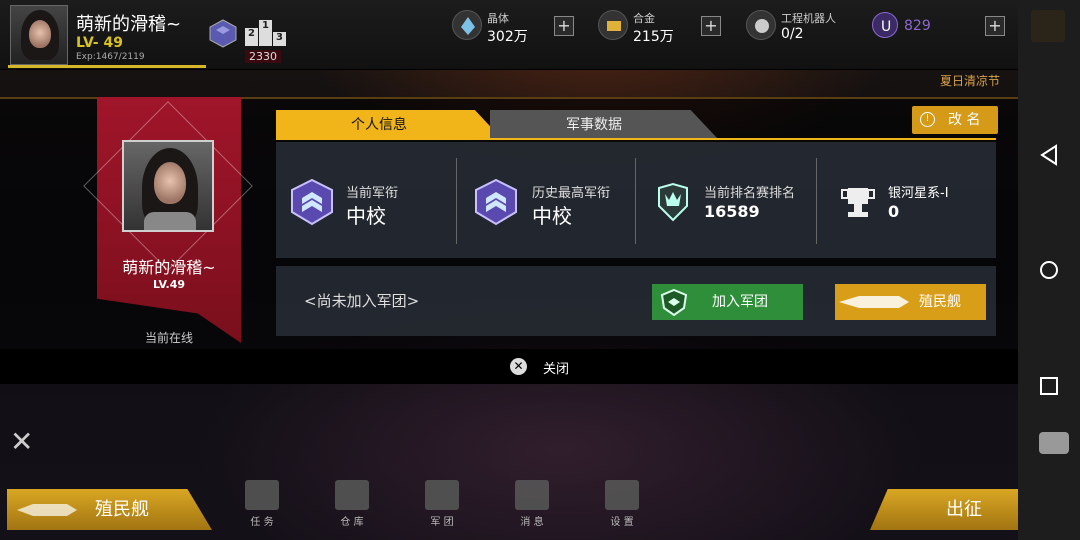 This screenshot has width=1080, height=540. I want to click on u-coin-icon: U, so click(885, 25).